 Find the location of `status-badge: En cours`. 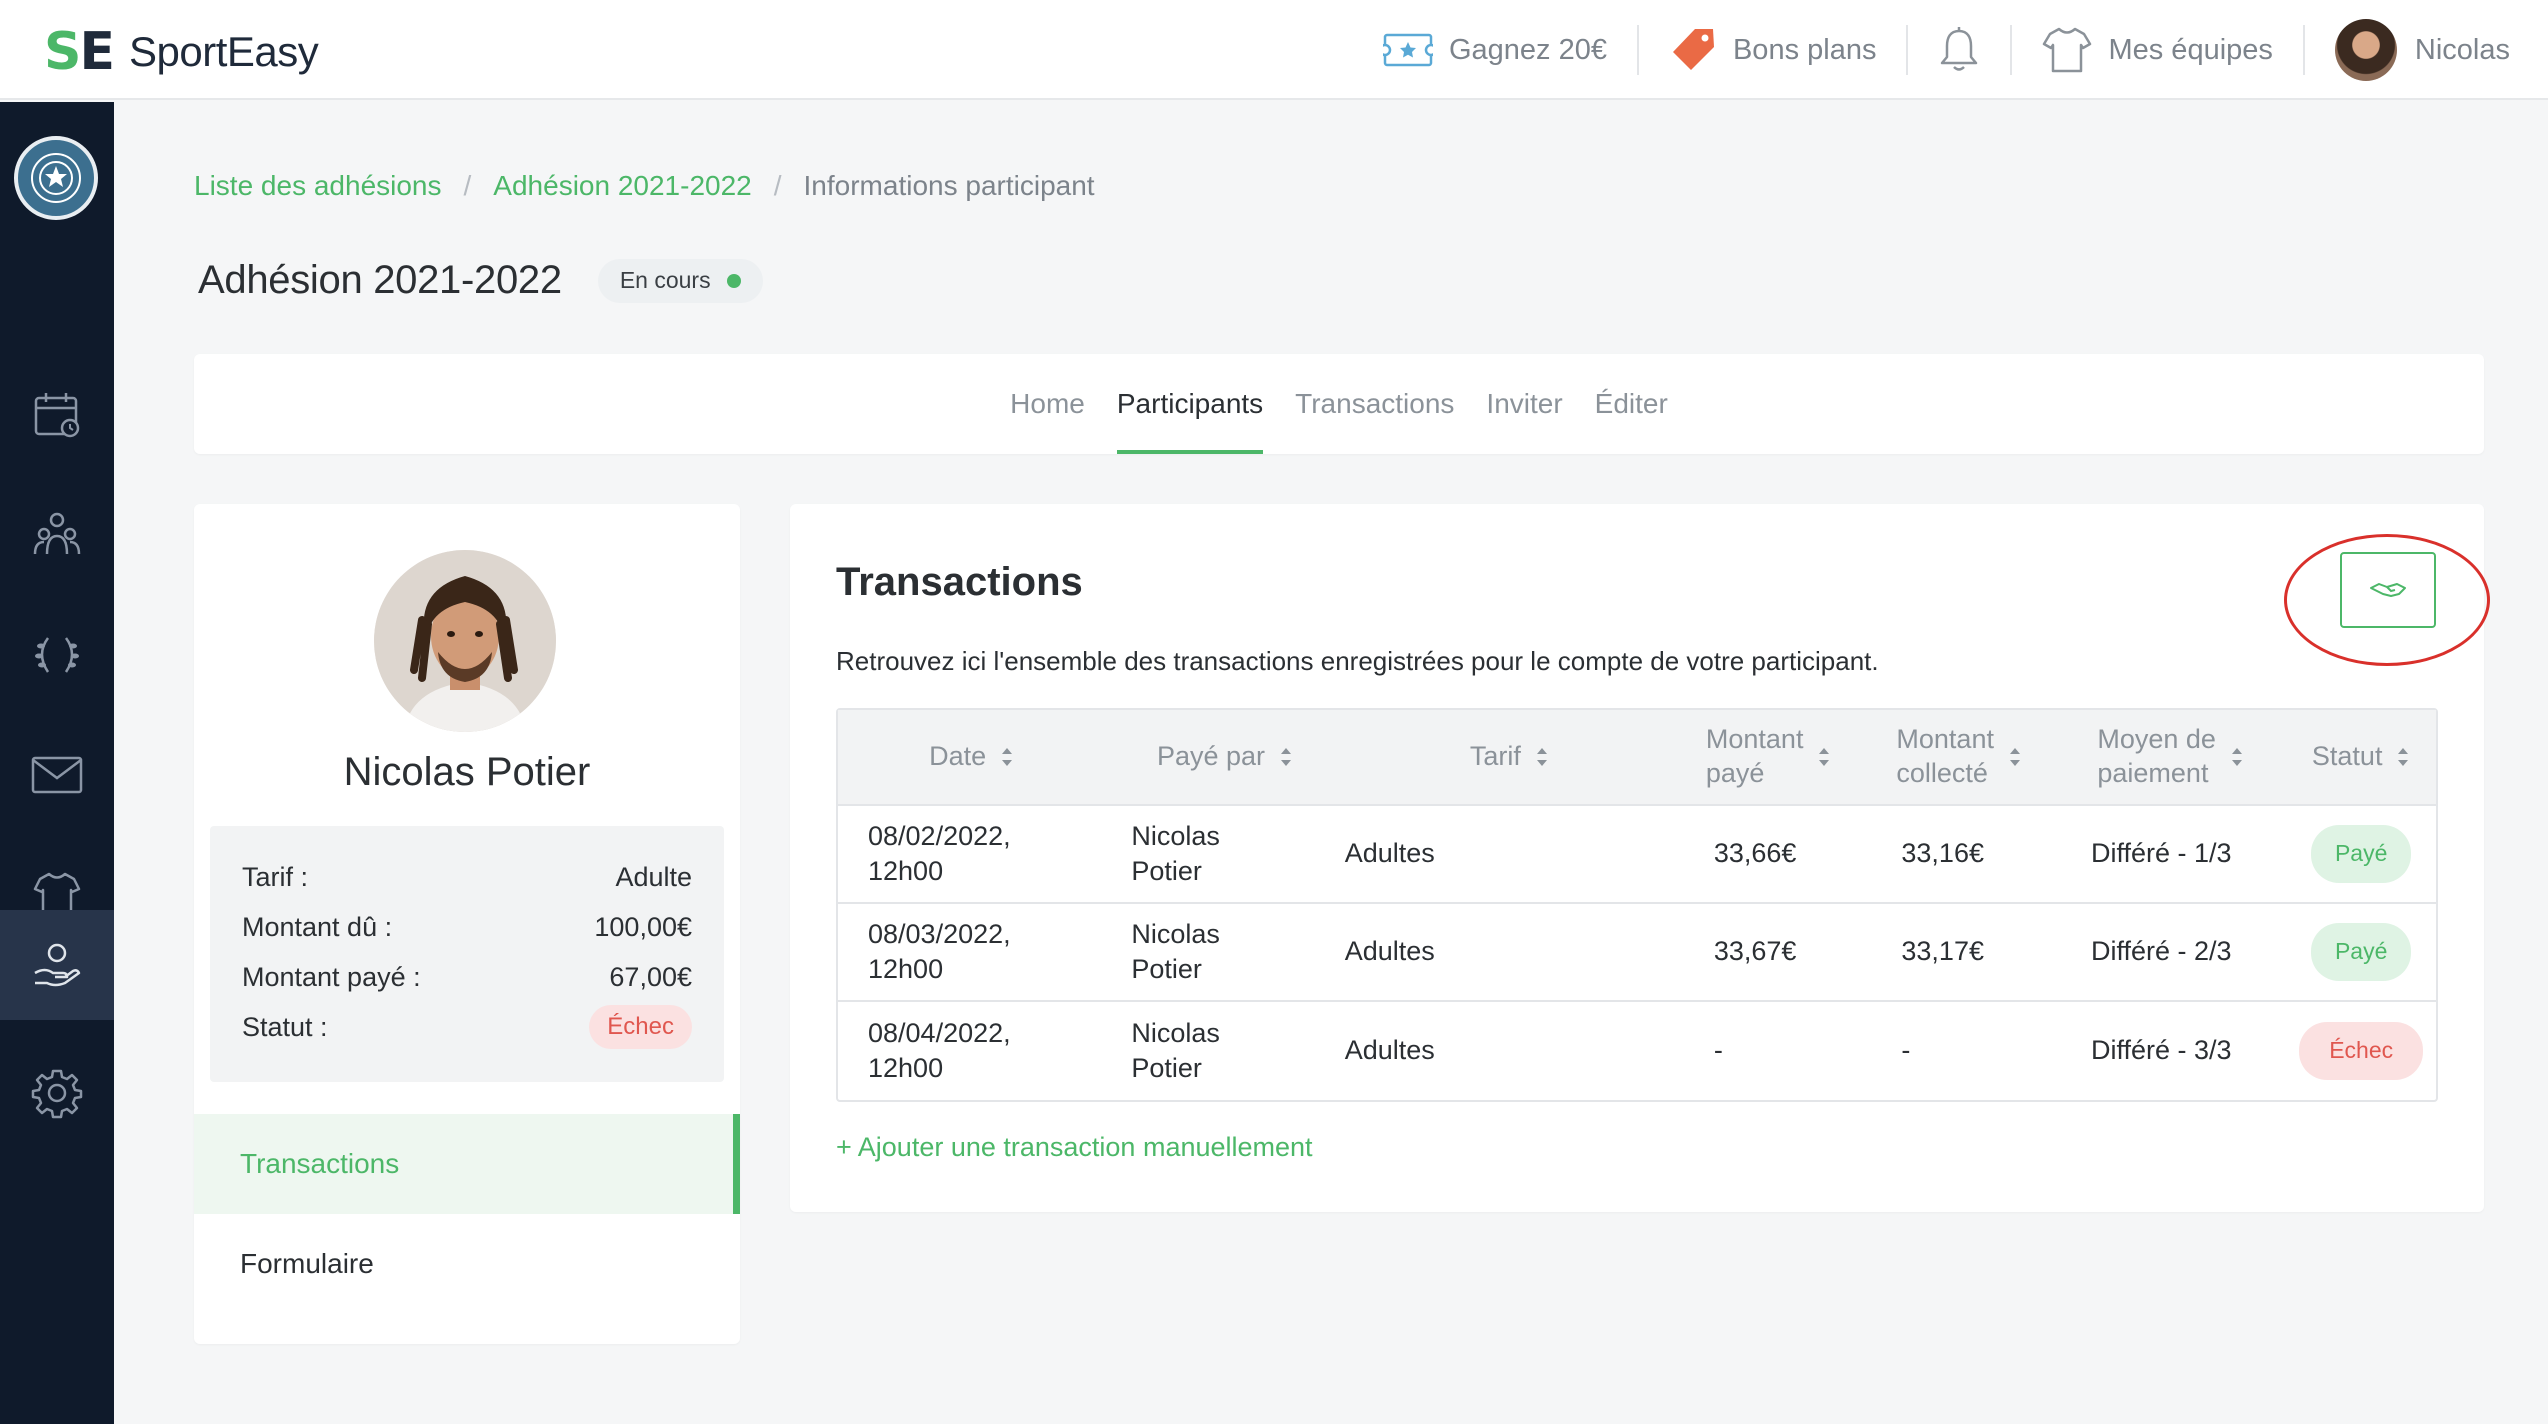

status-badge: En cours is located at coordinates (680, 280).